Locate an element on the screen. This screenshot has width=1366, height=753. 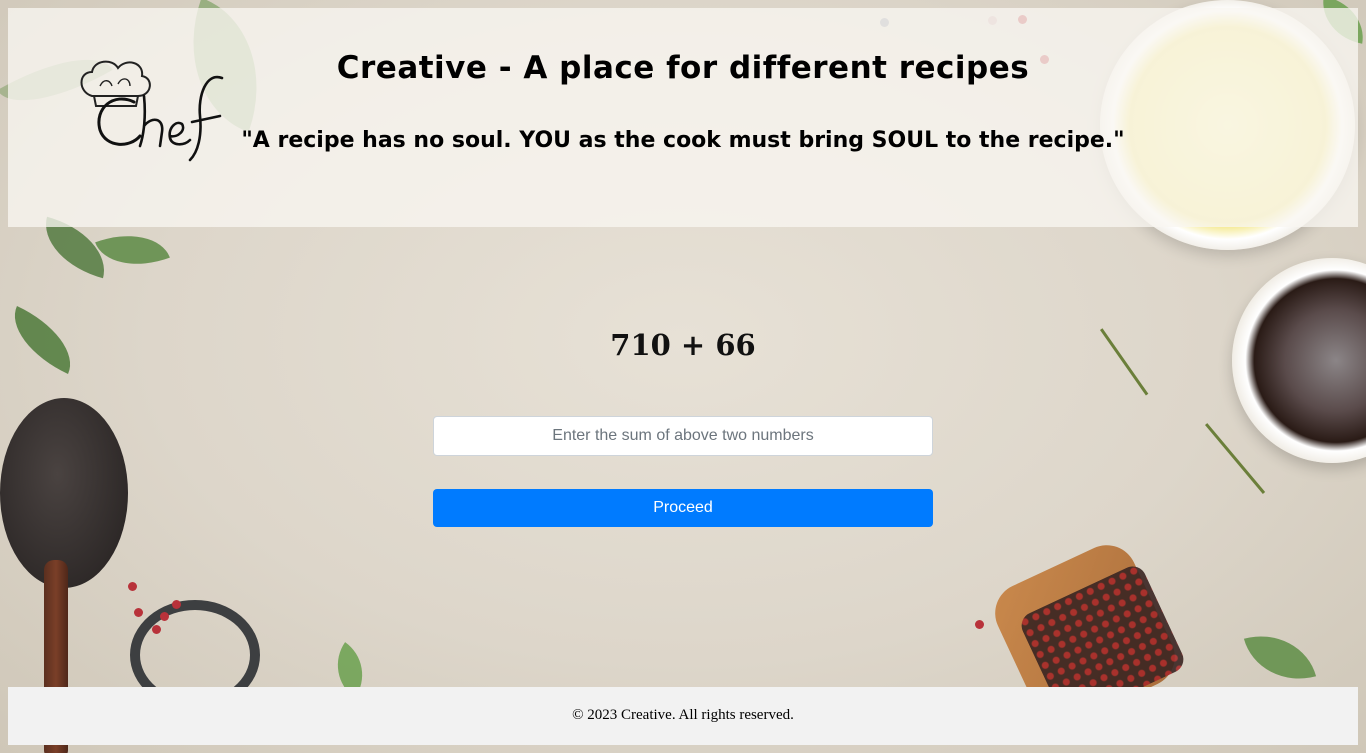
site-footer: © 2023 Creative. All rights reserved. is located at coordinates (683, 716).